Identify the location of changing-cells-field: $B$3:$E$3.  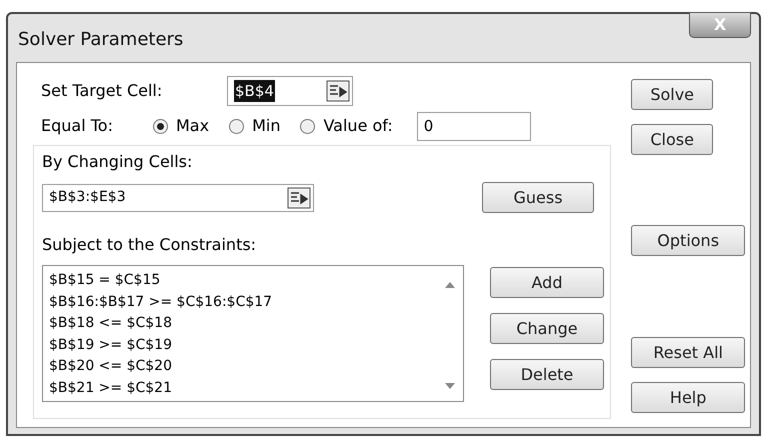
(178, 198).